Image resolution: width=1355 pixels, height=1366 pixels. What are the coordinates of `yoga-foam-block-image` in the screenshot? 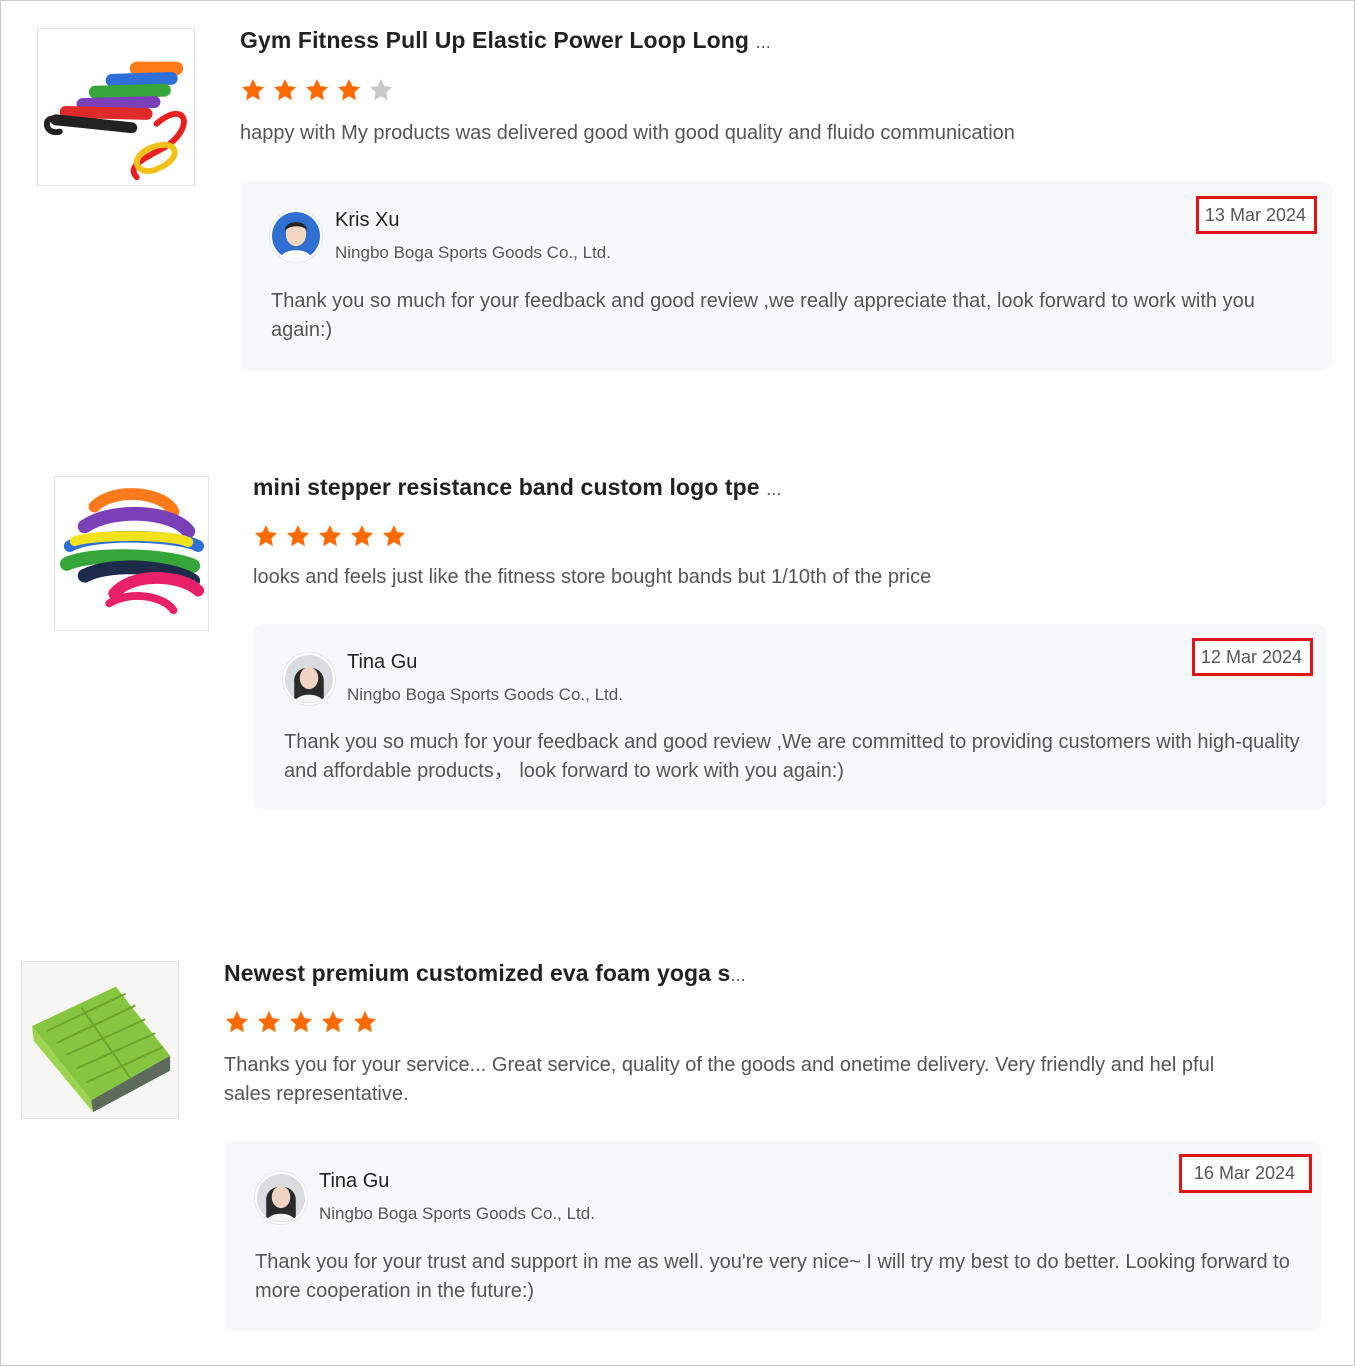 It's located at (100, 1040).